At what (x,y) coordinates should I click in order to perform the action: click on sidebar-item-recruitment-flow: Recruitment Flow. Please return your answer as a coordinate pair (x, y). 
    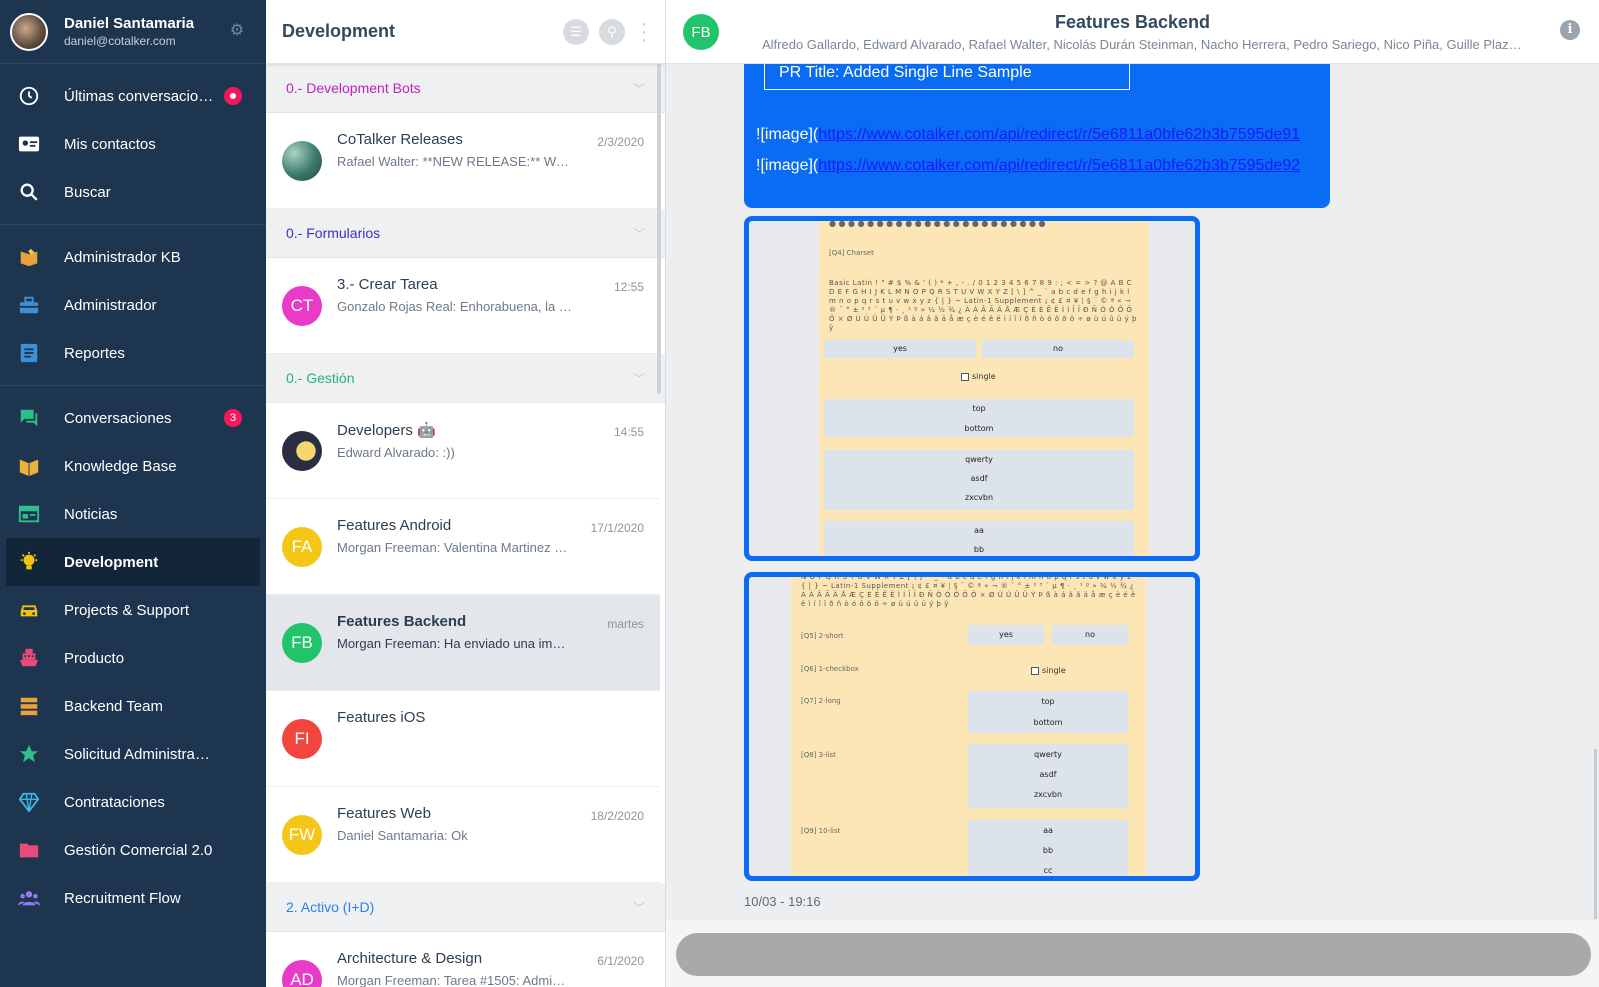
    Looking at the image, I should click on (133, 898).